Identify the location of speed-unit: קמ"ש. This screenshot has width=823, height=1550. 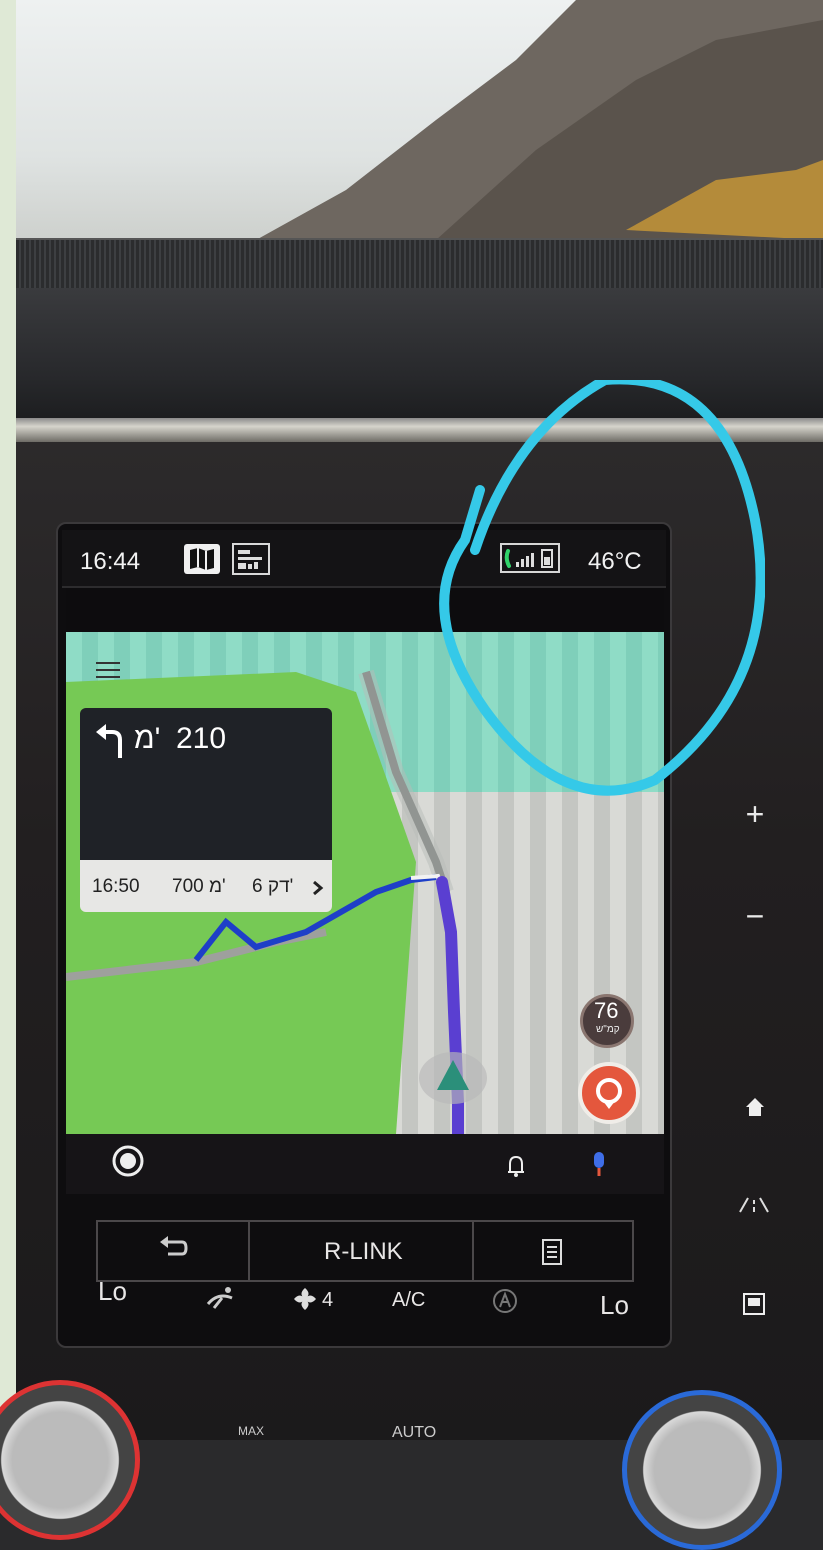
(608, 1029).